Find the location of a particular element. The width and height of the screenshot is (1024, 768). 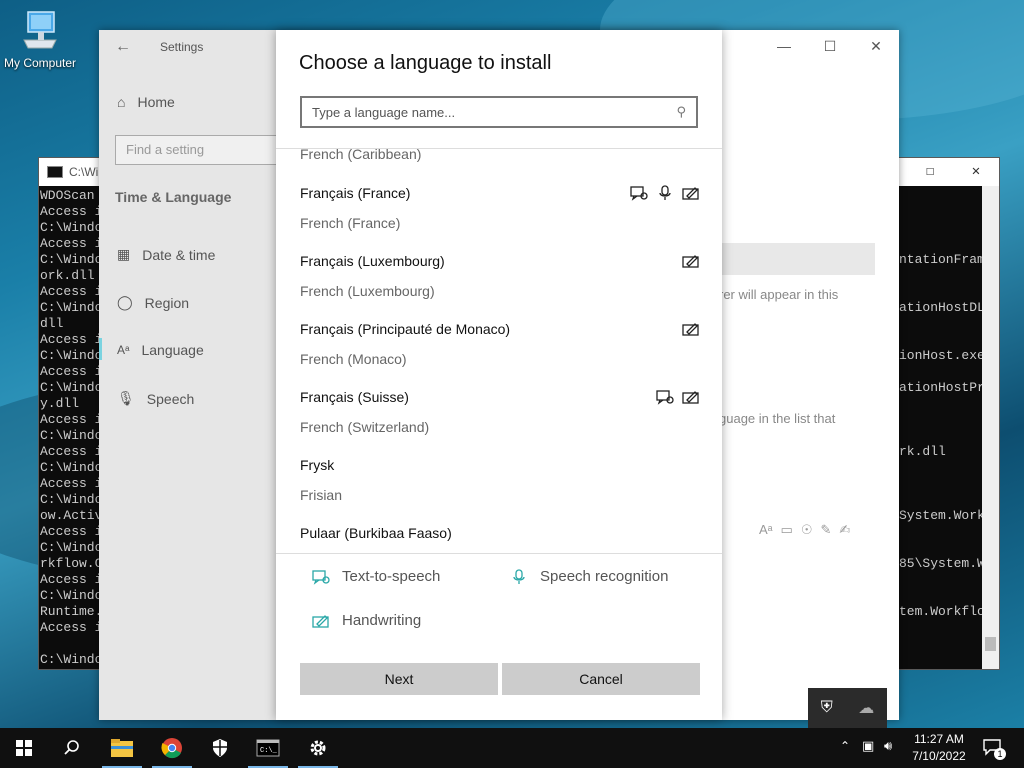

nav-label: Date & time is located at coordinates (179, 254).